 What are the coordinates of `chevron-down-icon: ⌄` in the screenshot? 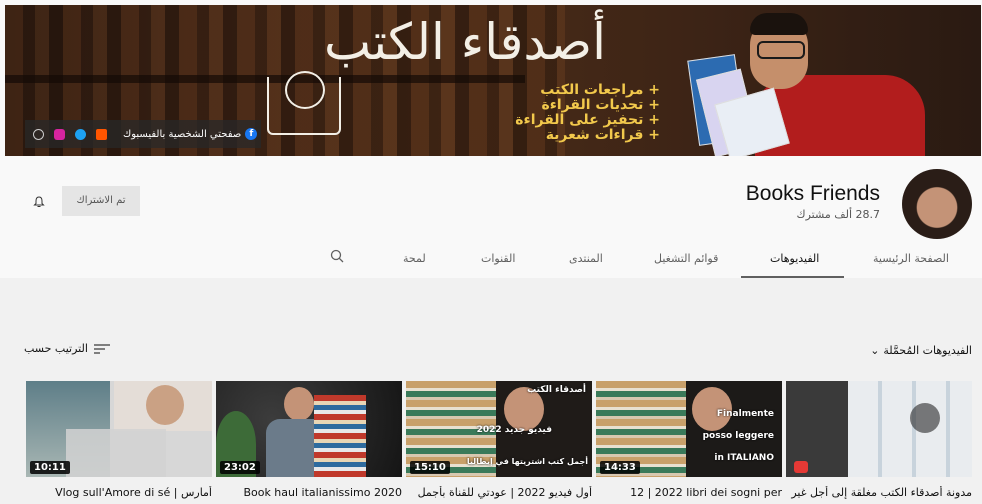 It's located at (875, 350).